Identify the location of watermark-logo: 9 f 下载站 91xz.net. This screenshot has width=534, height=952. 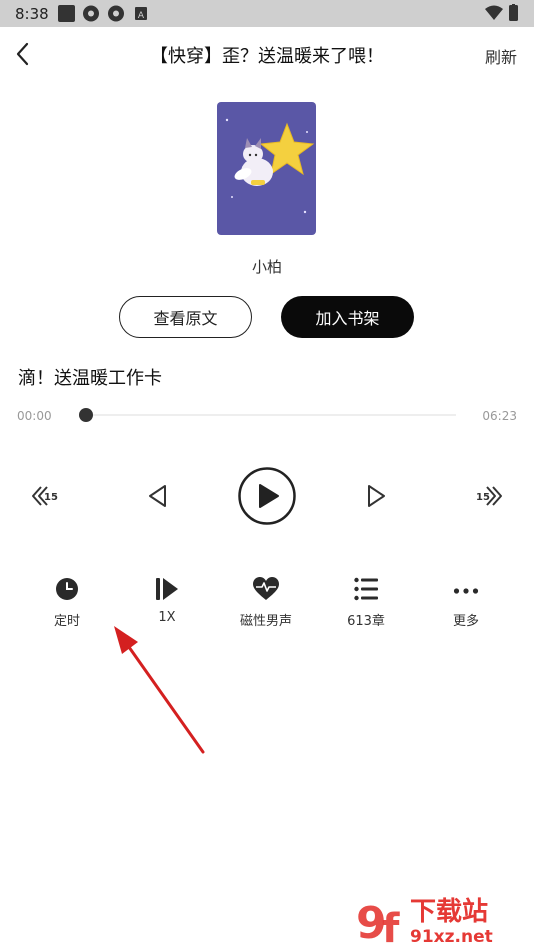
(442, 922).